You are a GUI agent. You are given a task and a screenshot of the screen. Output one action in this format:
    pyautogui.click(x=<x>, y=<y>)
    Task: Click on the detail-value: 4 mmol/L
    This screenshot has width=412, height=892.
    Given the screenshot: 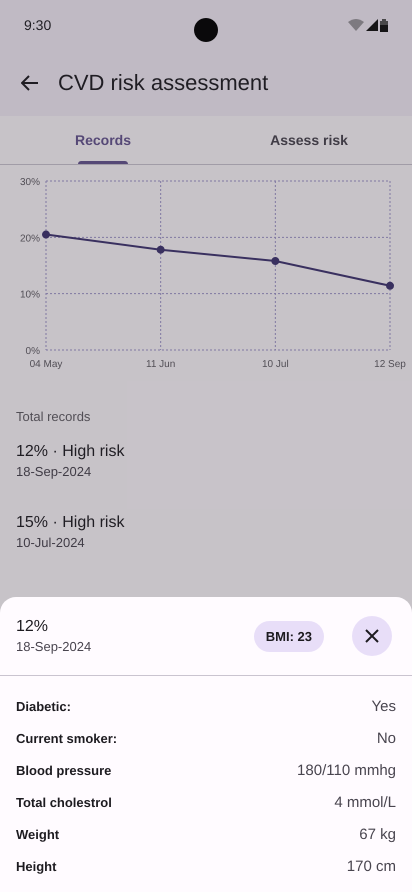 What is the action you would take?
    pyautogui.click(x=365, y=802)
    